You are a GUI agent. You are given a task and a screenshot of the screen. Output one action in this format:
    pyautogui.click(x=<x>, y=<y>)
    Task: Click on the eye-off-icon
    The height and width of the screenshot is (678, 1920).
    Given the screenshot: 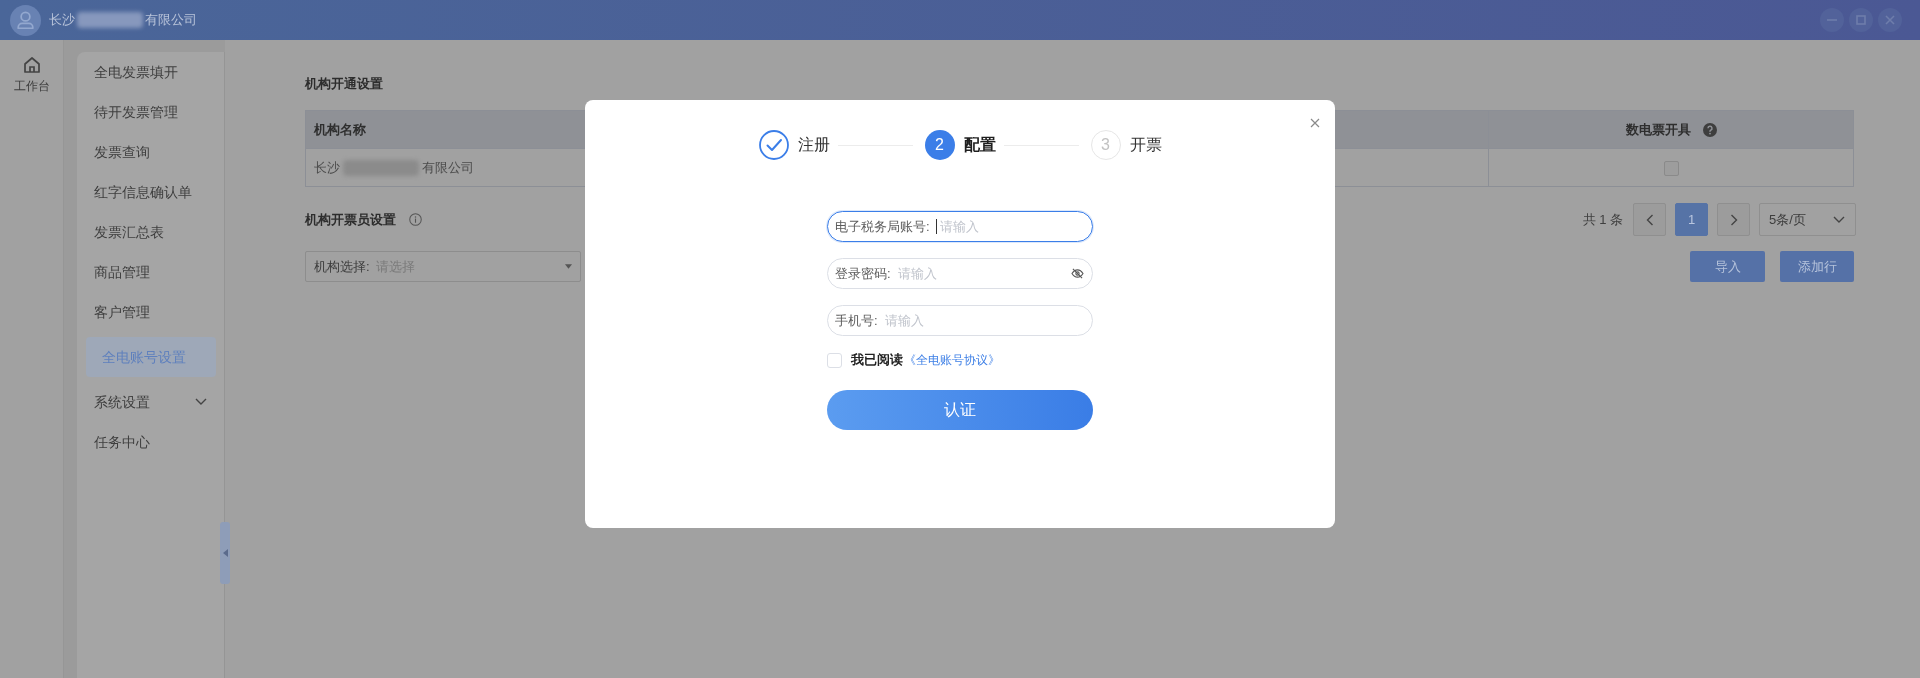 What is the action you would take?
    pyautogui.click(x=1077, y=273)
    